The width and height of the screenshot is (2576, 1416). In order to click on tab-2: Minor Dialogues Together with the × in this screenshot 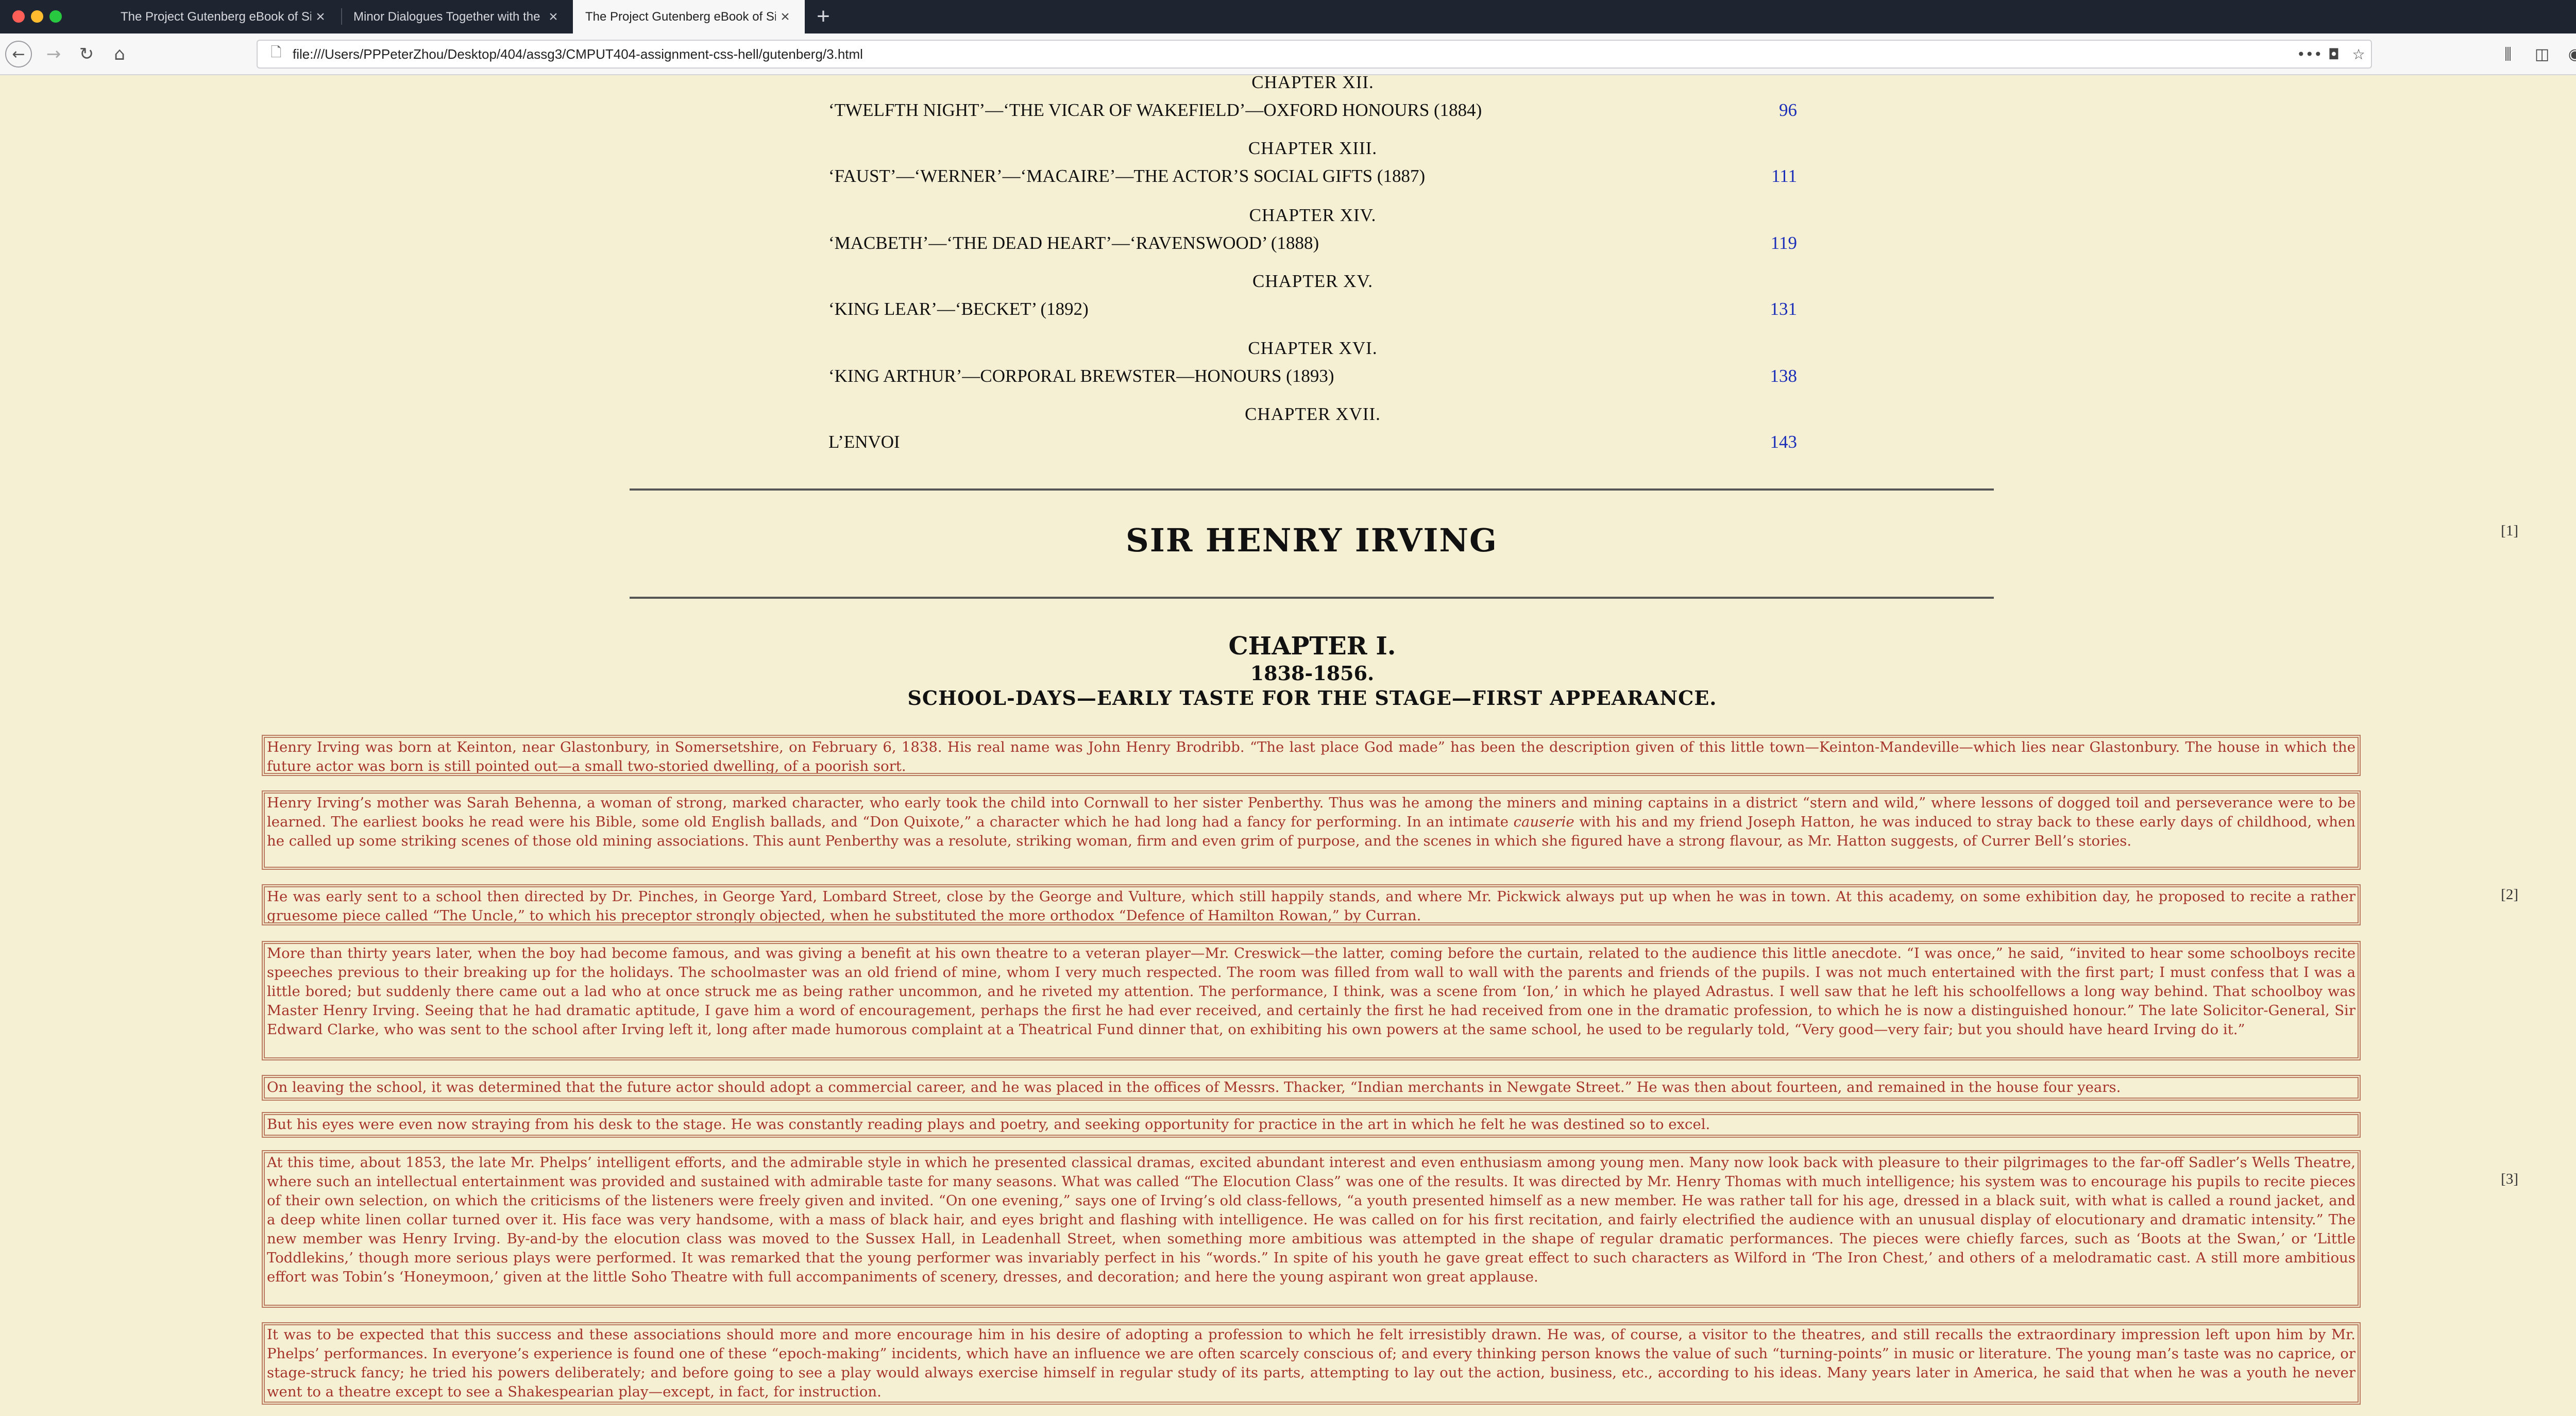, I will do `click(457, 16)`.